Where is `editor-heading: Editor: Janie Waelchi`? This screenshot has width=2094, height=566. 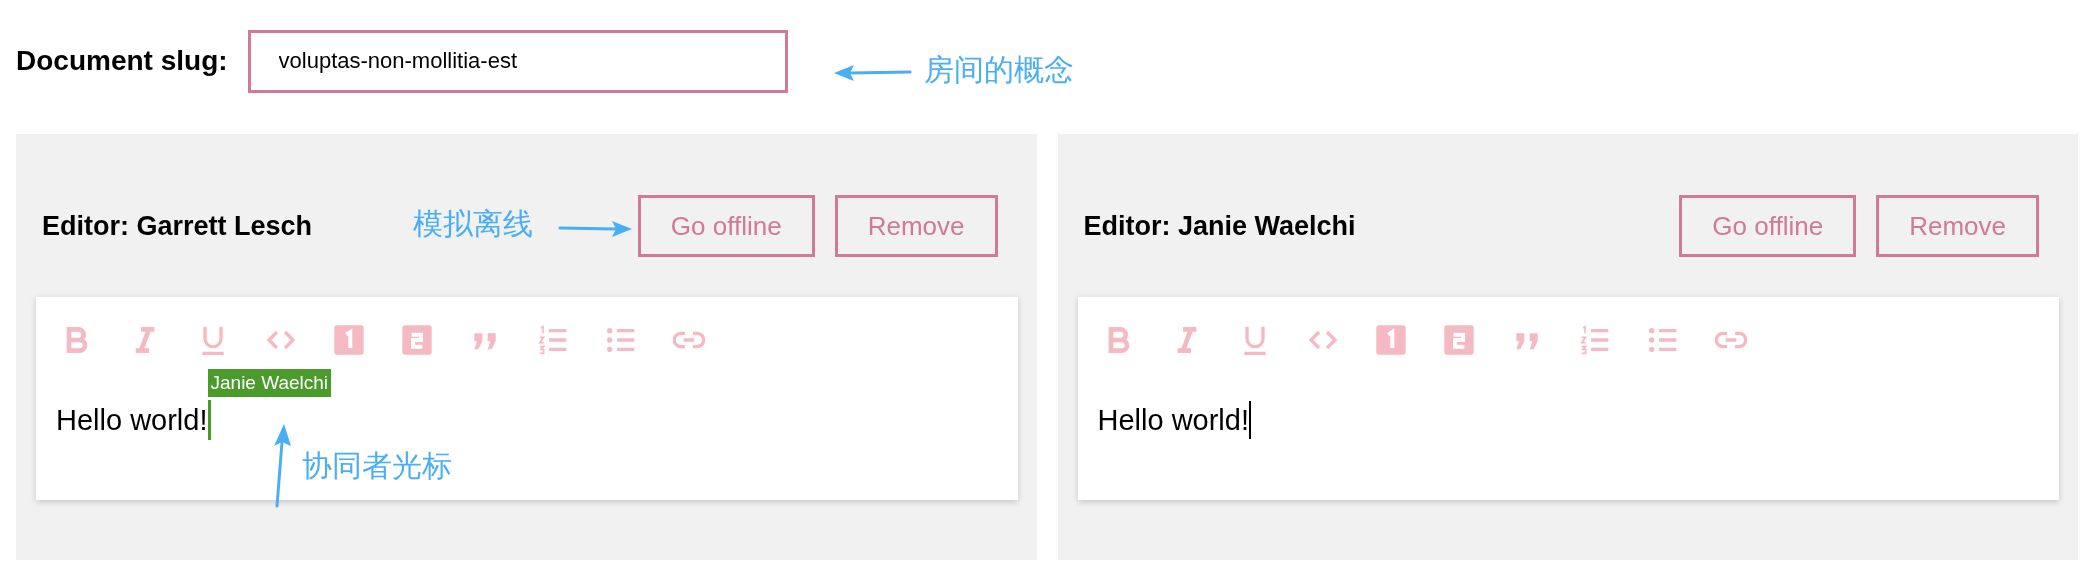 editor-heading: Editor: Janie Waelchi is located at coordinates (1219, 226).